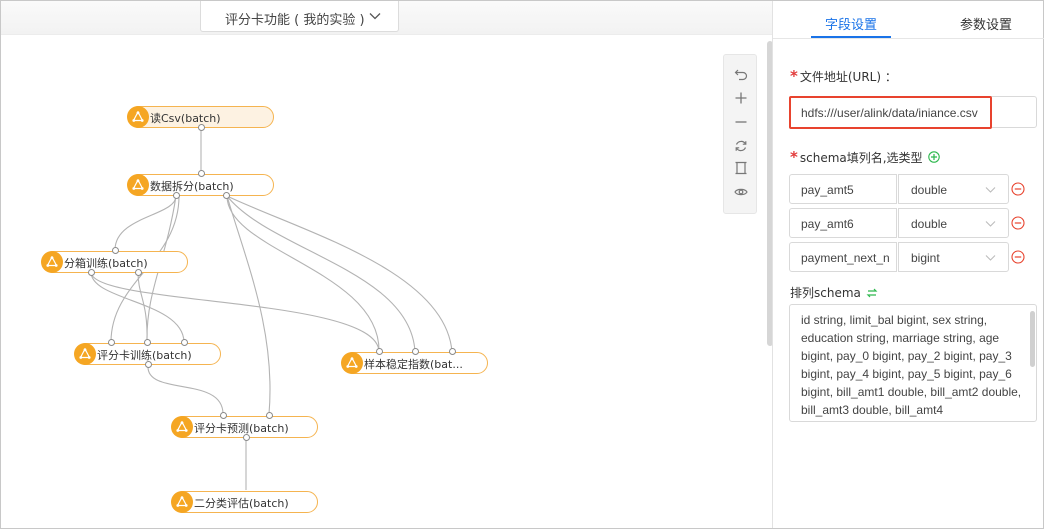 This screenshot has height=529, width=1044. Describe the element at coordinates (106, 263) in the screenshot. I see `node-label: 分箱训练(batch)` at that location.